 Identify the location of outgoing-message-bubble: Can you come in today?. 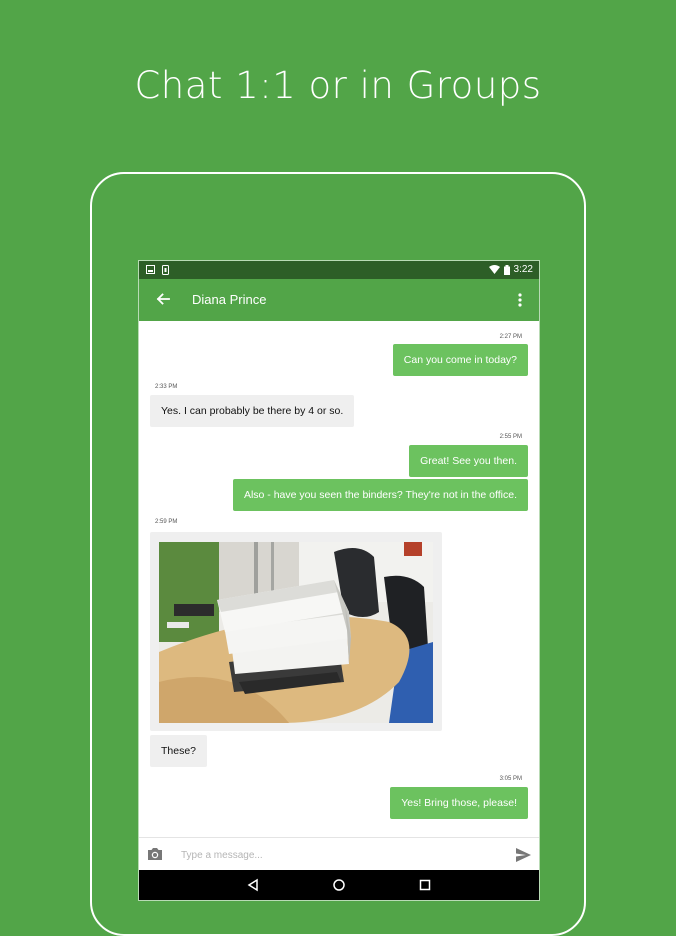
(460, 360).